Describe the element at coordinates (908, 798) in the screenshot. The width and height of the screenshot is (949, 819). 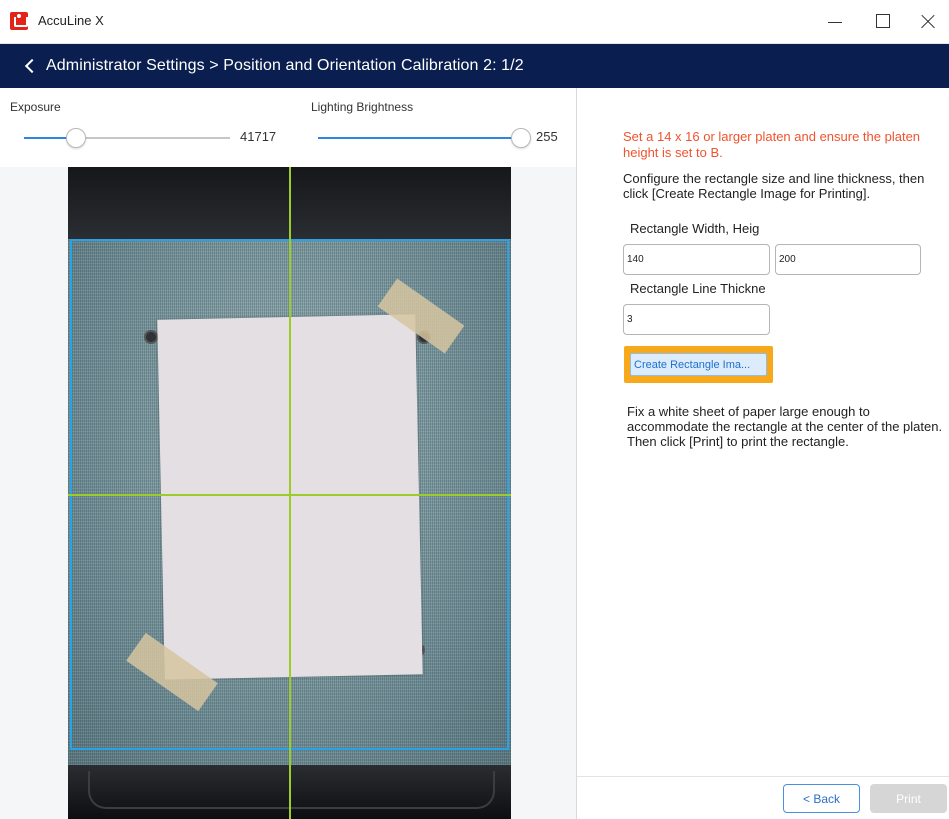
I see `print-button: Print` at that location.